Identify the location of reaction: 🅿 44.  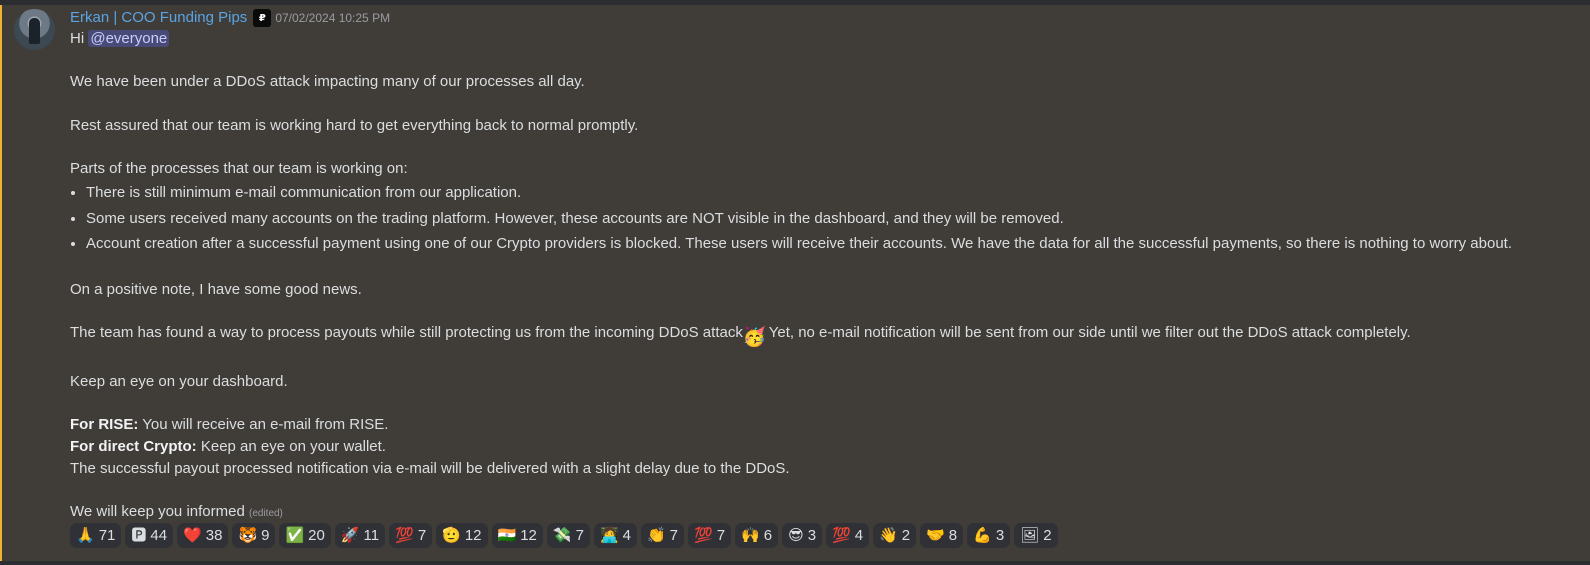
(149, 535).